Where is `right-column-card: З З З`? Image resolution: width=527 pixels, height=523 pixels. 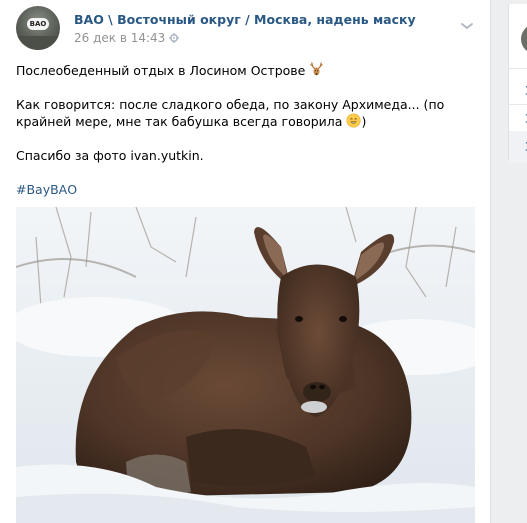 right-column-card: З З З is located at coordinates (517, 83).